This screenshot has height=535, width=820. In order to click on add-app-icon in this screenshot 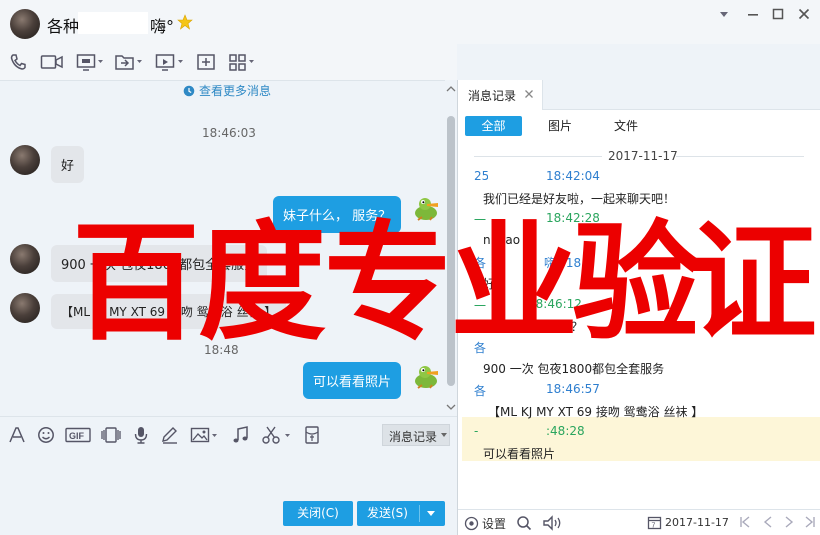, I will do `click(206, 62)`.